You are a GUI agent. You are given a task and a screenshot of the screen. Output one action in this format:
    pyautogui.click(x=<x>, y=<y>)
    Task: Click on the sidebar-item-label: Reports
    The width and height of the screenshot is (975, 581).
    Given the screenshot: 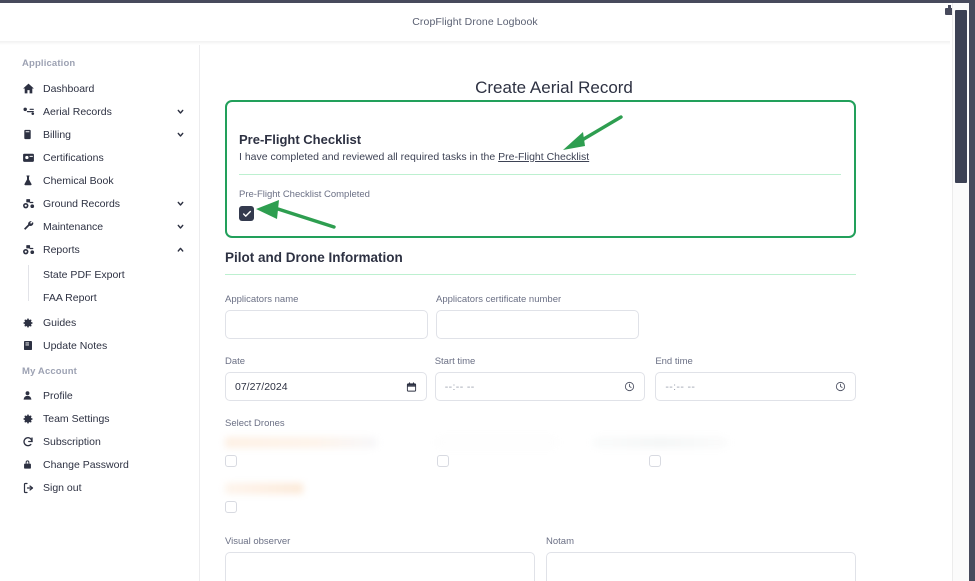 What is the action you would take?
    pyautogui.click(x=61, y=249)
    